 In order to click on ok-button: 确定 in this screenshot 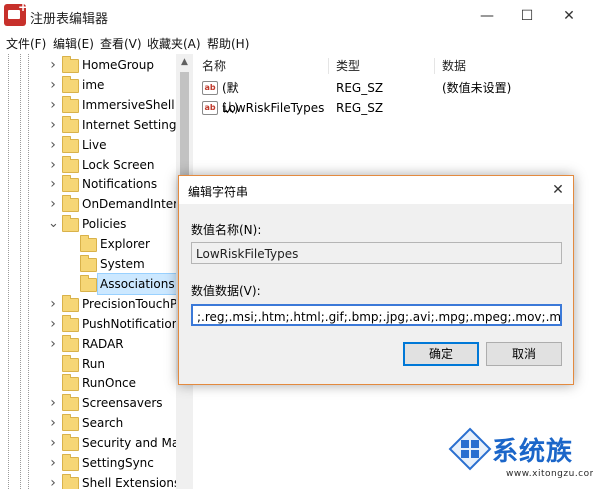, I will do `click(441, 354)`.